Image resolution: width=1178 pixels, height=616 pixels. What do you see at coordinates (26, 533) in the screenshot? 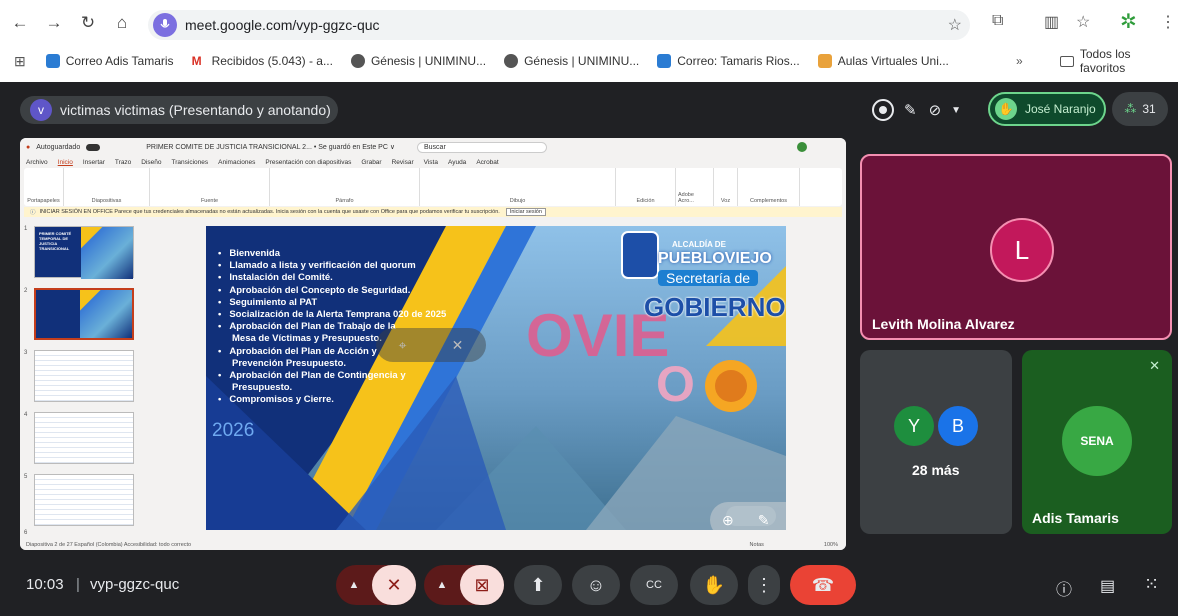
I see `thumb-number: 6` at bounding box center [26, 533].